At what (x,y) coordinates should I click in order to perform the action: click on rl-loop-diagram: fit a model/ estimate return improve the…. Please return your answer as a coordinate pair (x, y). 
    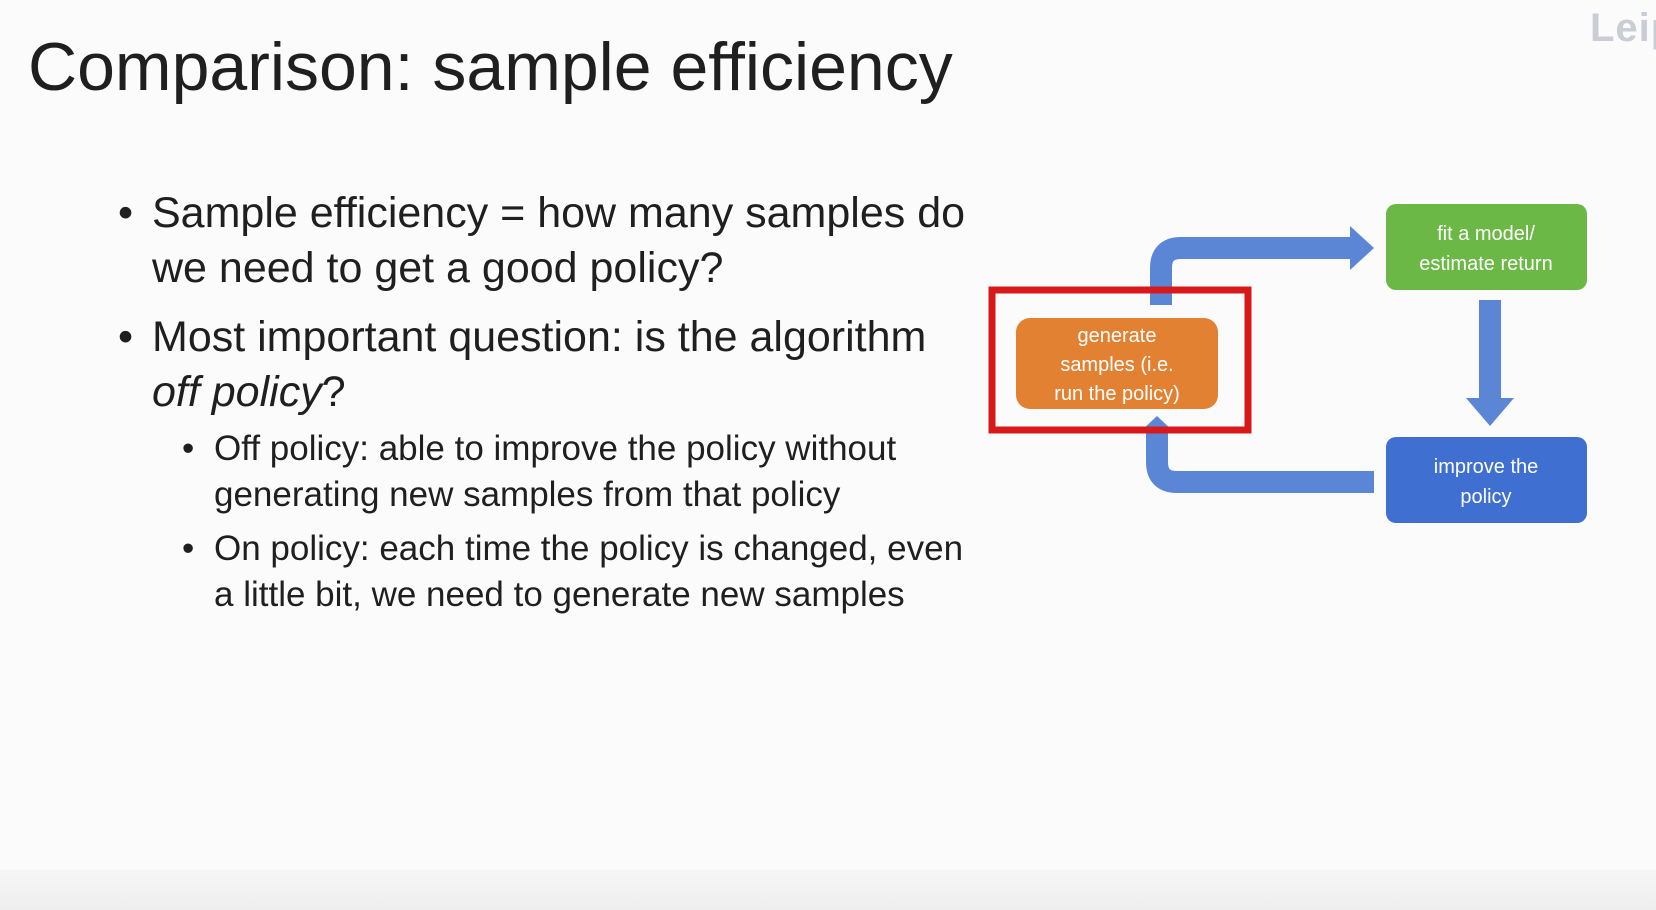
    Looking at the image, I should click on (1287, 363).